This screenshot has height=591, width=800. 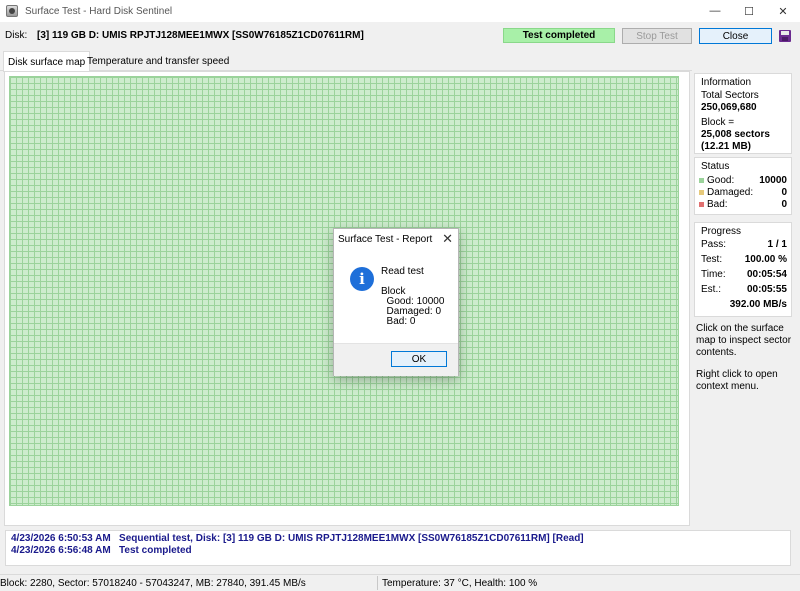 What do you see at coordinates (657, 36) in the screenshot?
I see `stop-test-button: Stop Test` at bounding box center [657, 36].